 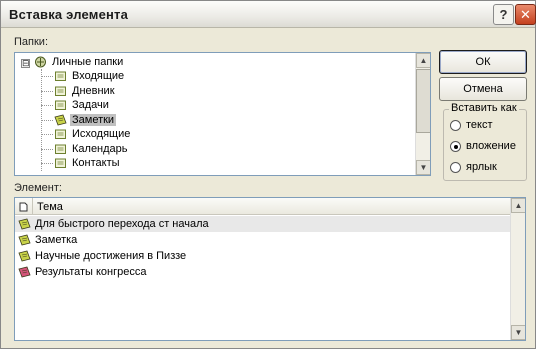 What do you see at coordinates (31, 42) in the screenshot?
I see `folders-label: Папки:` at bounding box center [31, 42].